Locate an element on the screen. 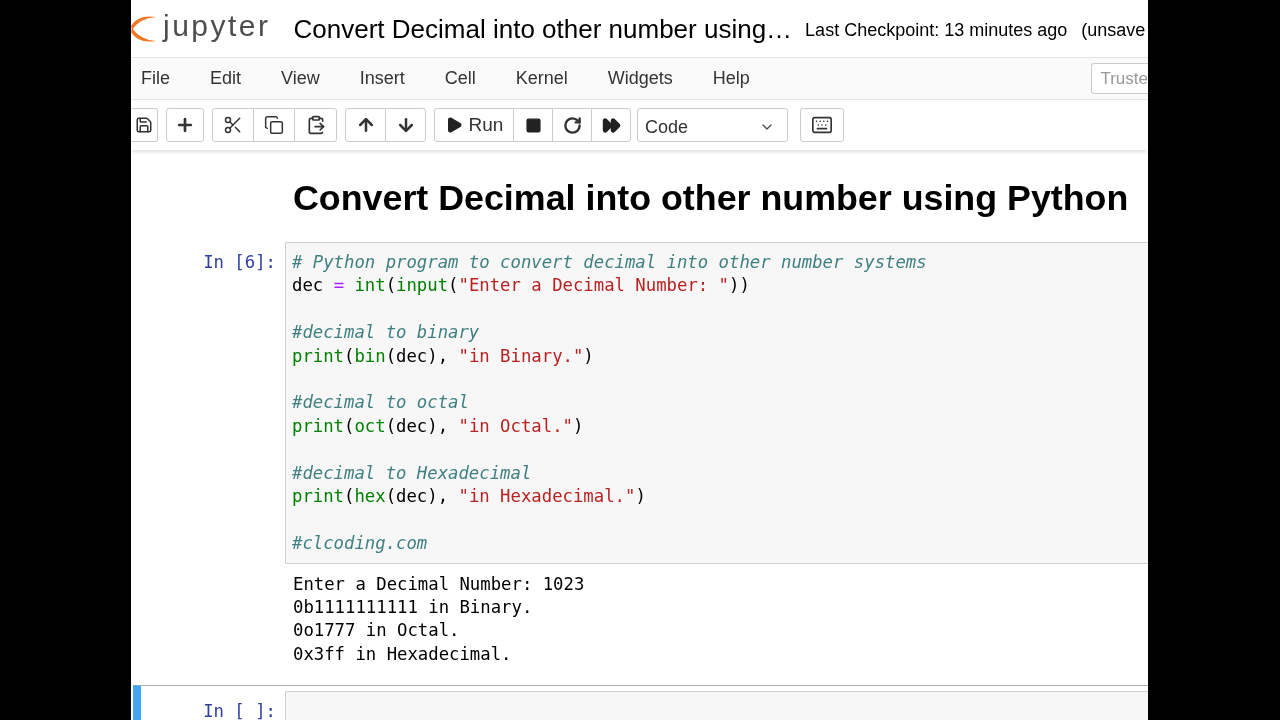 The height and width of the screenshot is (720, 1280). plus-icon is located at coordinates (185, 125).